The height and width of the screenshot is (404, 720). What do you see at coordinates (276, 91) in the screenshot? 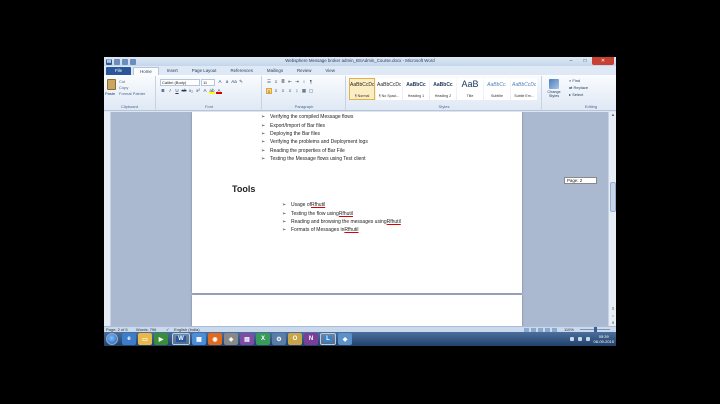
I see `align-center-icon: ≡` at bounding box center [276, 91].